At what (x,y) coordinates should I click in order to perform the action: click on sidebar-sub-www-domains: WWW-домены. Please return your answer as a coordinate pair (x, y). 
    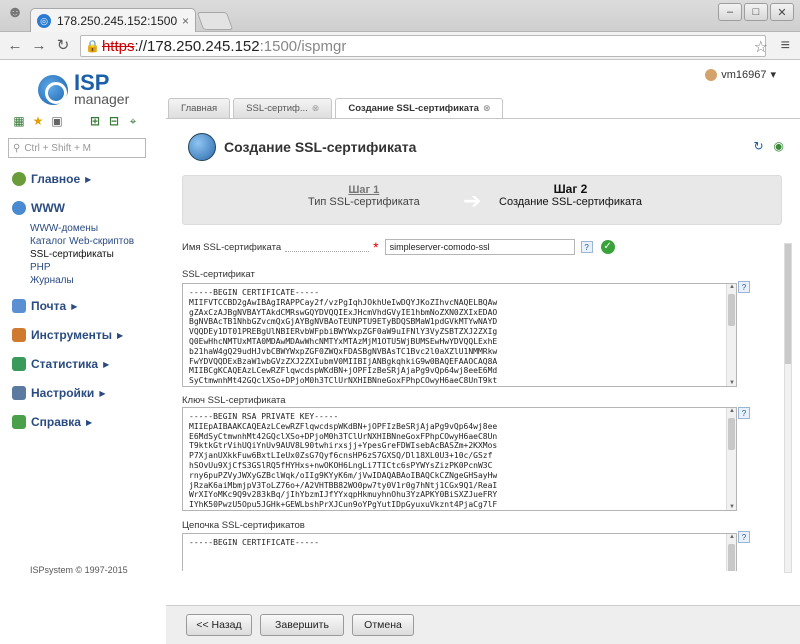
    Looking at the image, I should click on (64, 228).